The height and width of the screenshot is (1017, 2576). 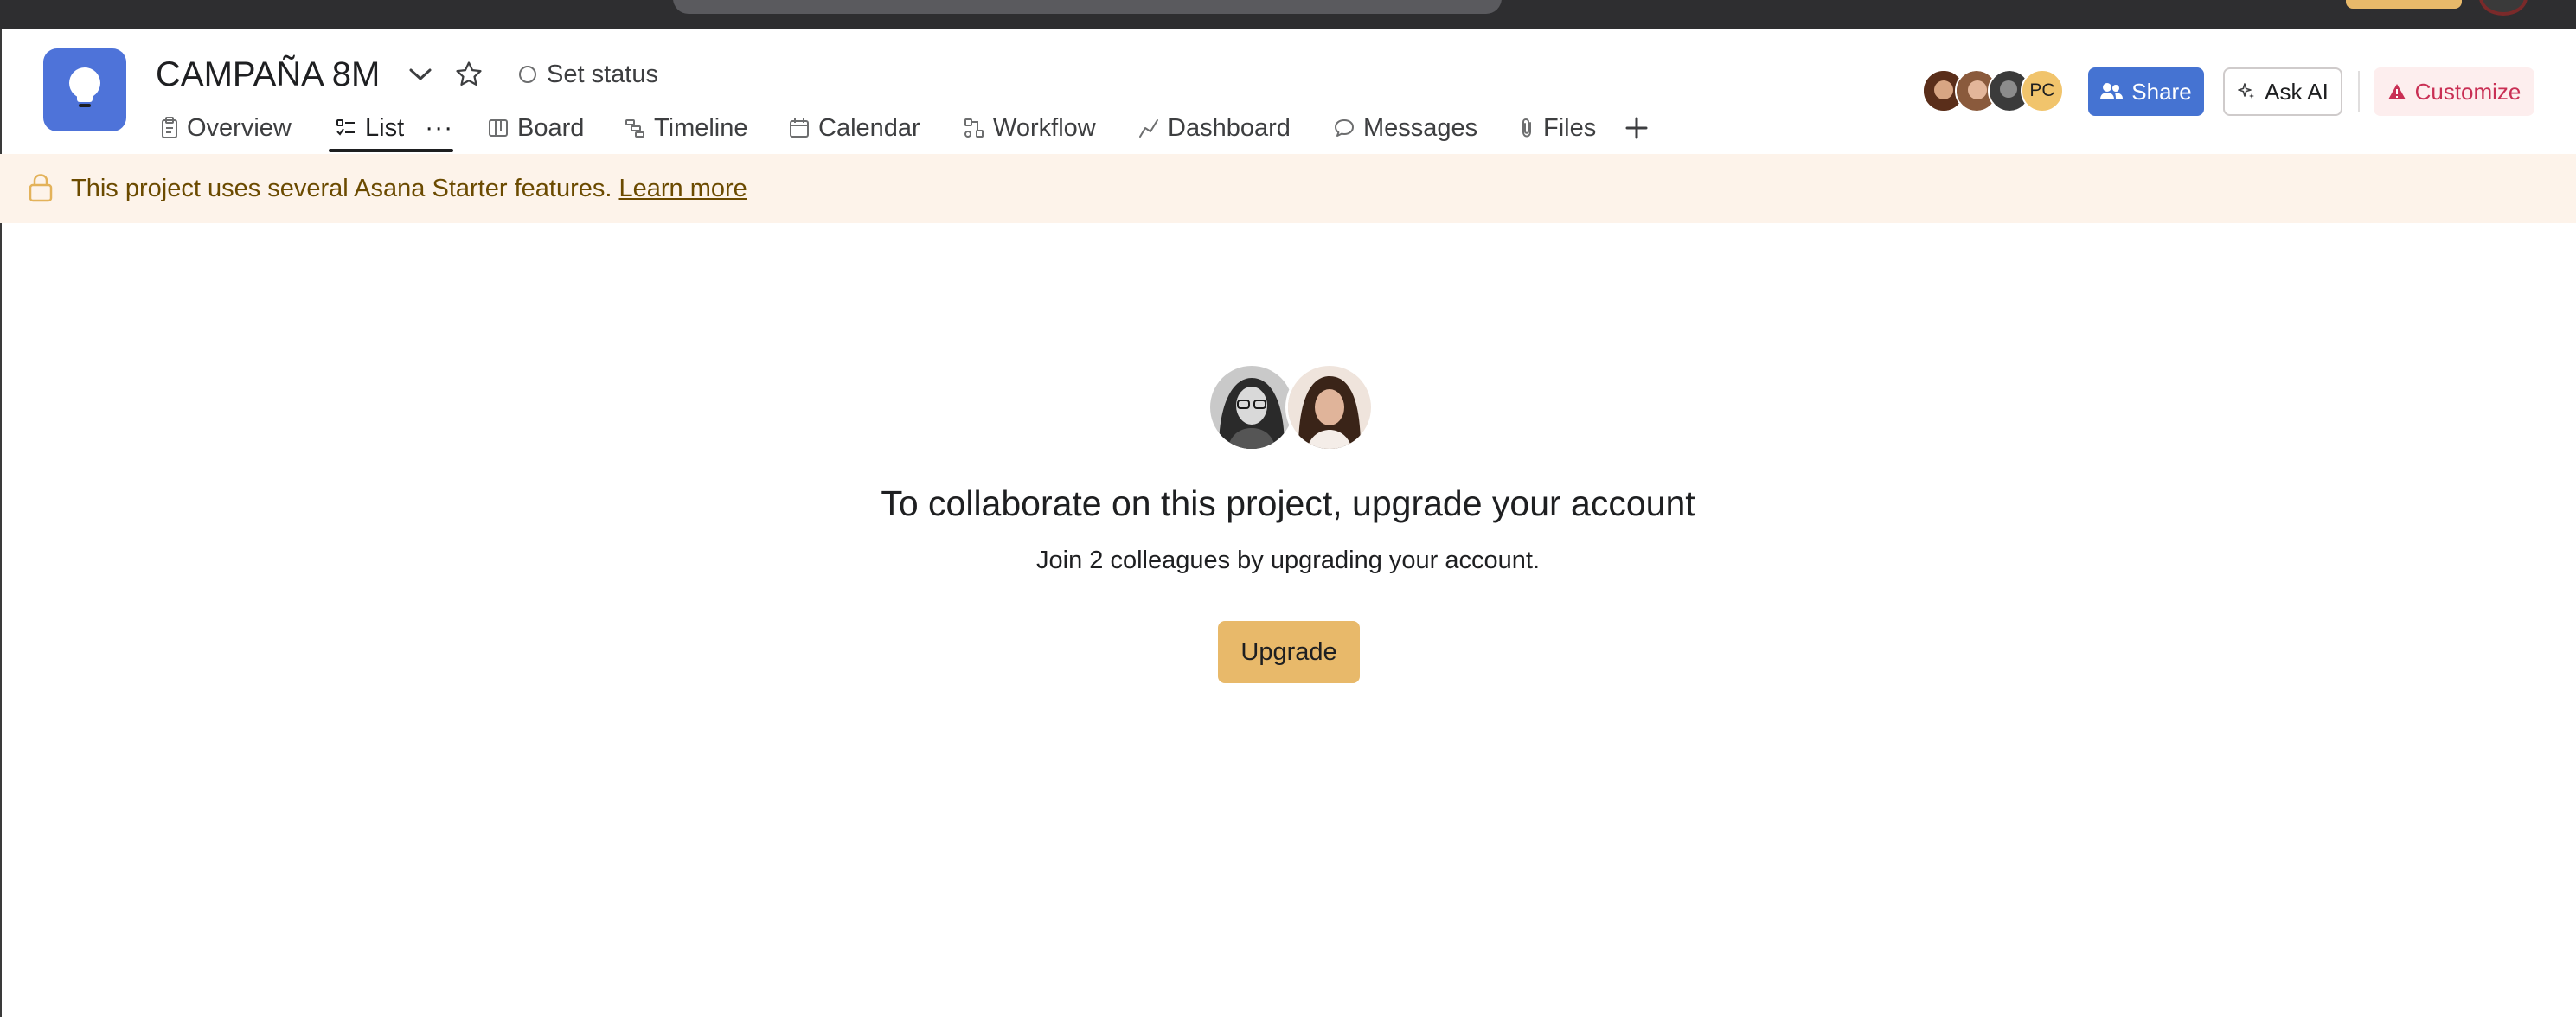 I want to click on timeline-icon, so click(x=634, y=128).